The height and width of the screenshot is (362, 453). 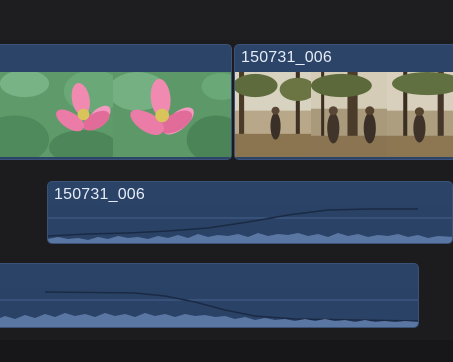 I want to click on timeline-bottom-area, so click(x=226, y=351).